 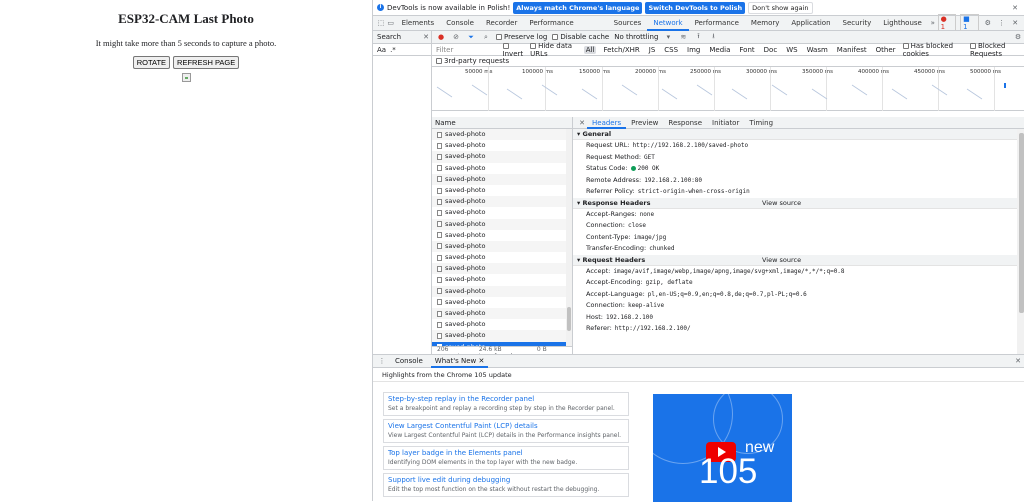 I want to click on blocked-cookies-checkbox: Has blocked cookies, so click(x=933, y=50).